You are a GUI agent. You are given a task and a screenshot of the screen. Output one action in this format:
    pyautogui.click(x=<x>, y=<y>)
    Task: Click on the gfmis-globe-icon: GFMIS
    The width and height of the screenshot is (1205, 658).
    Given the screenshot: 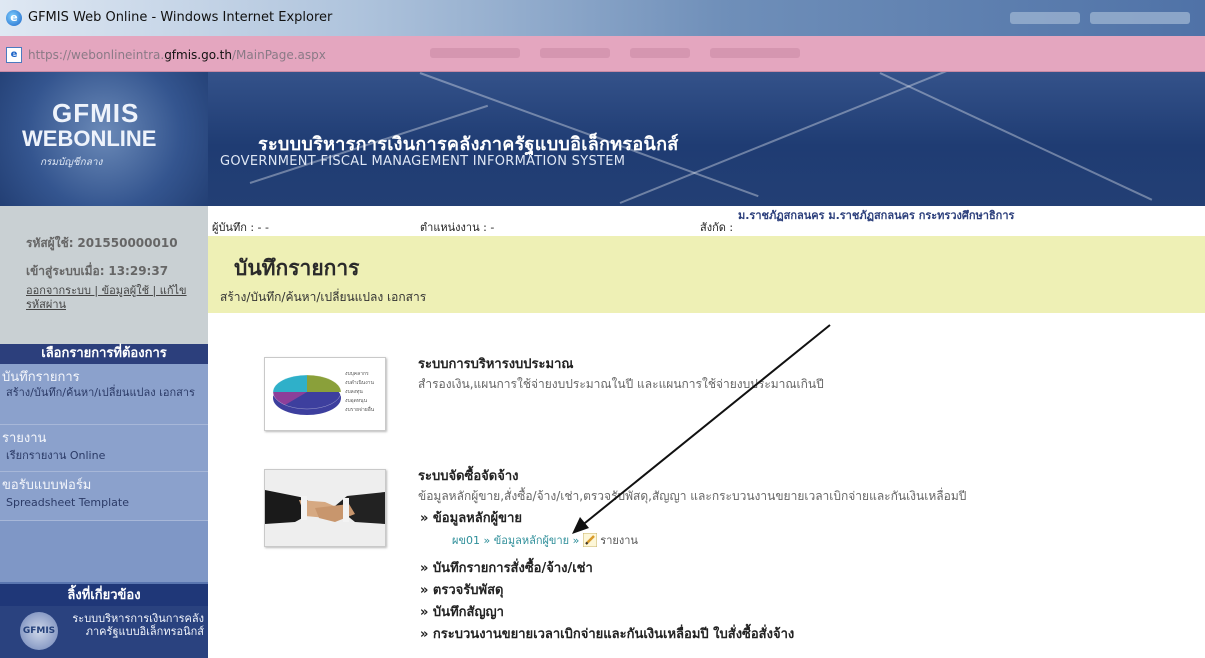 What is the action you would take?
    pyautogui.click(x=39, y=631)
    